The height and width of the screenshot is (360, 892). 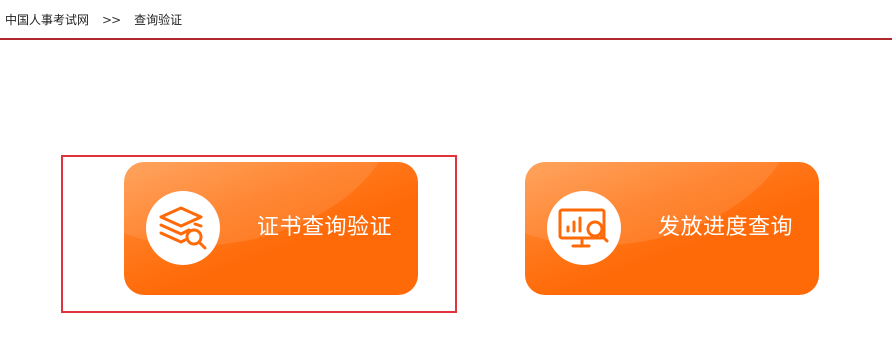 What do you see at coordinates (93, 19) in the screenshot?
I see `breadcrumb: 中国人事考试网 >> 查询验证` at bounding box center [93, 19].